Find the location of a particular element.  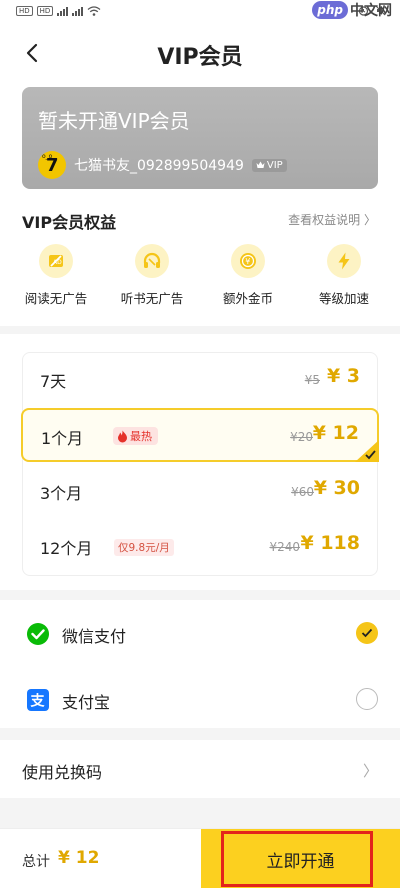

redeem-code-row: 使用兑换码 〉 is located at coordinates (200, 769).